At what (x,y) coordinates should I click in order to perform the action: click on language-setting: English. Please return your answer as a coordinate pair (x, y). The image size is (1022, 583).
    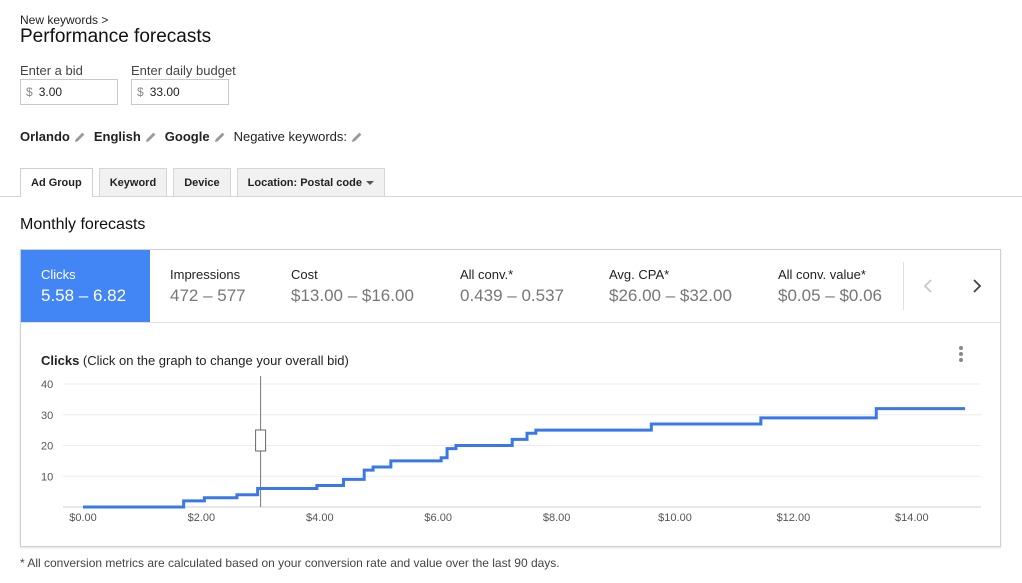
    Looking at the image, I should click on (125, 136).